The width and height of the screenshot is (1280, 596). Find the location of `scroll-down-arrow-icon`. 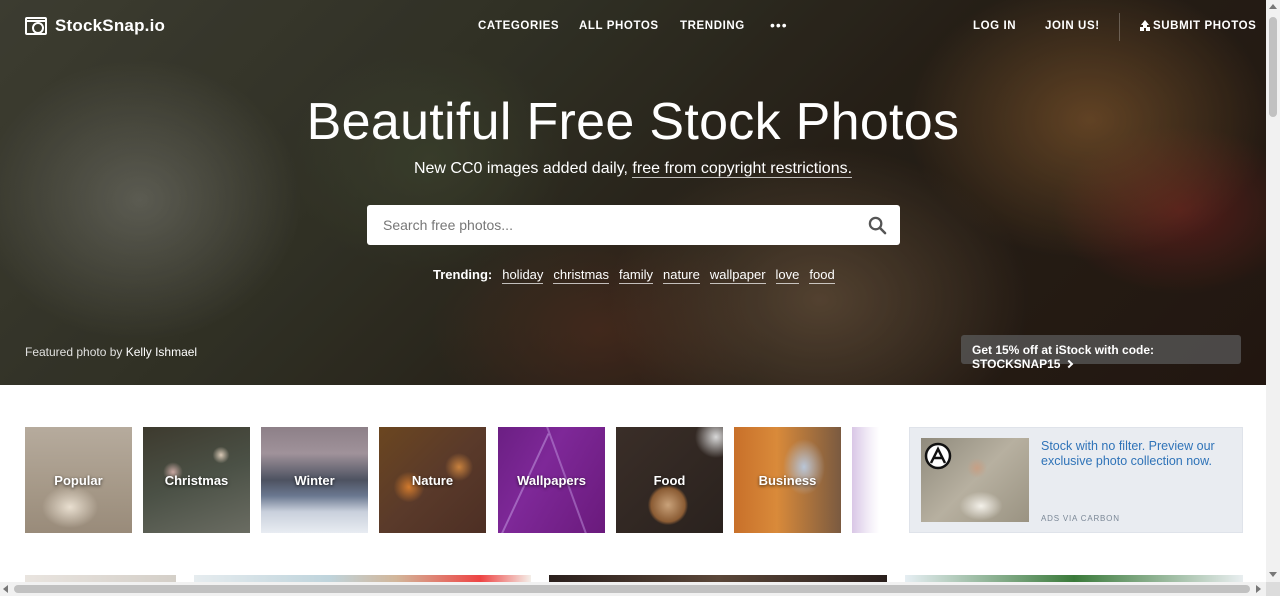

scroll-down-arrow-icon is located at coordinates (1273, 574).